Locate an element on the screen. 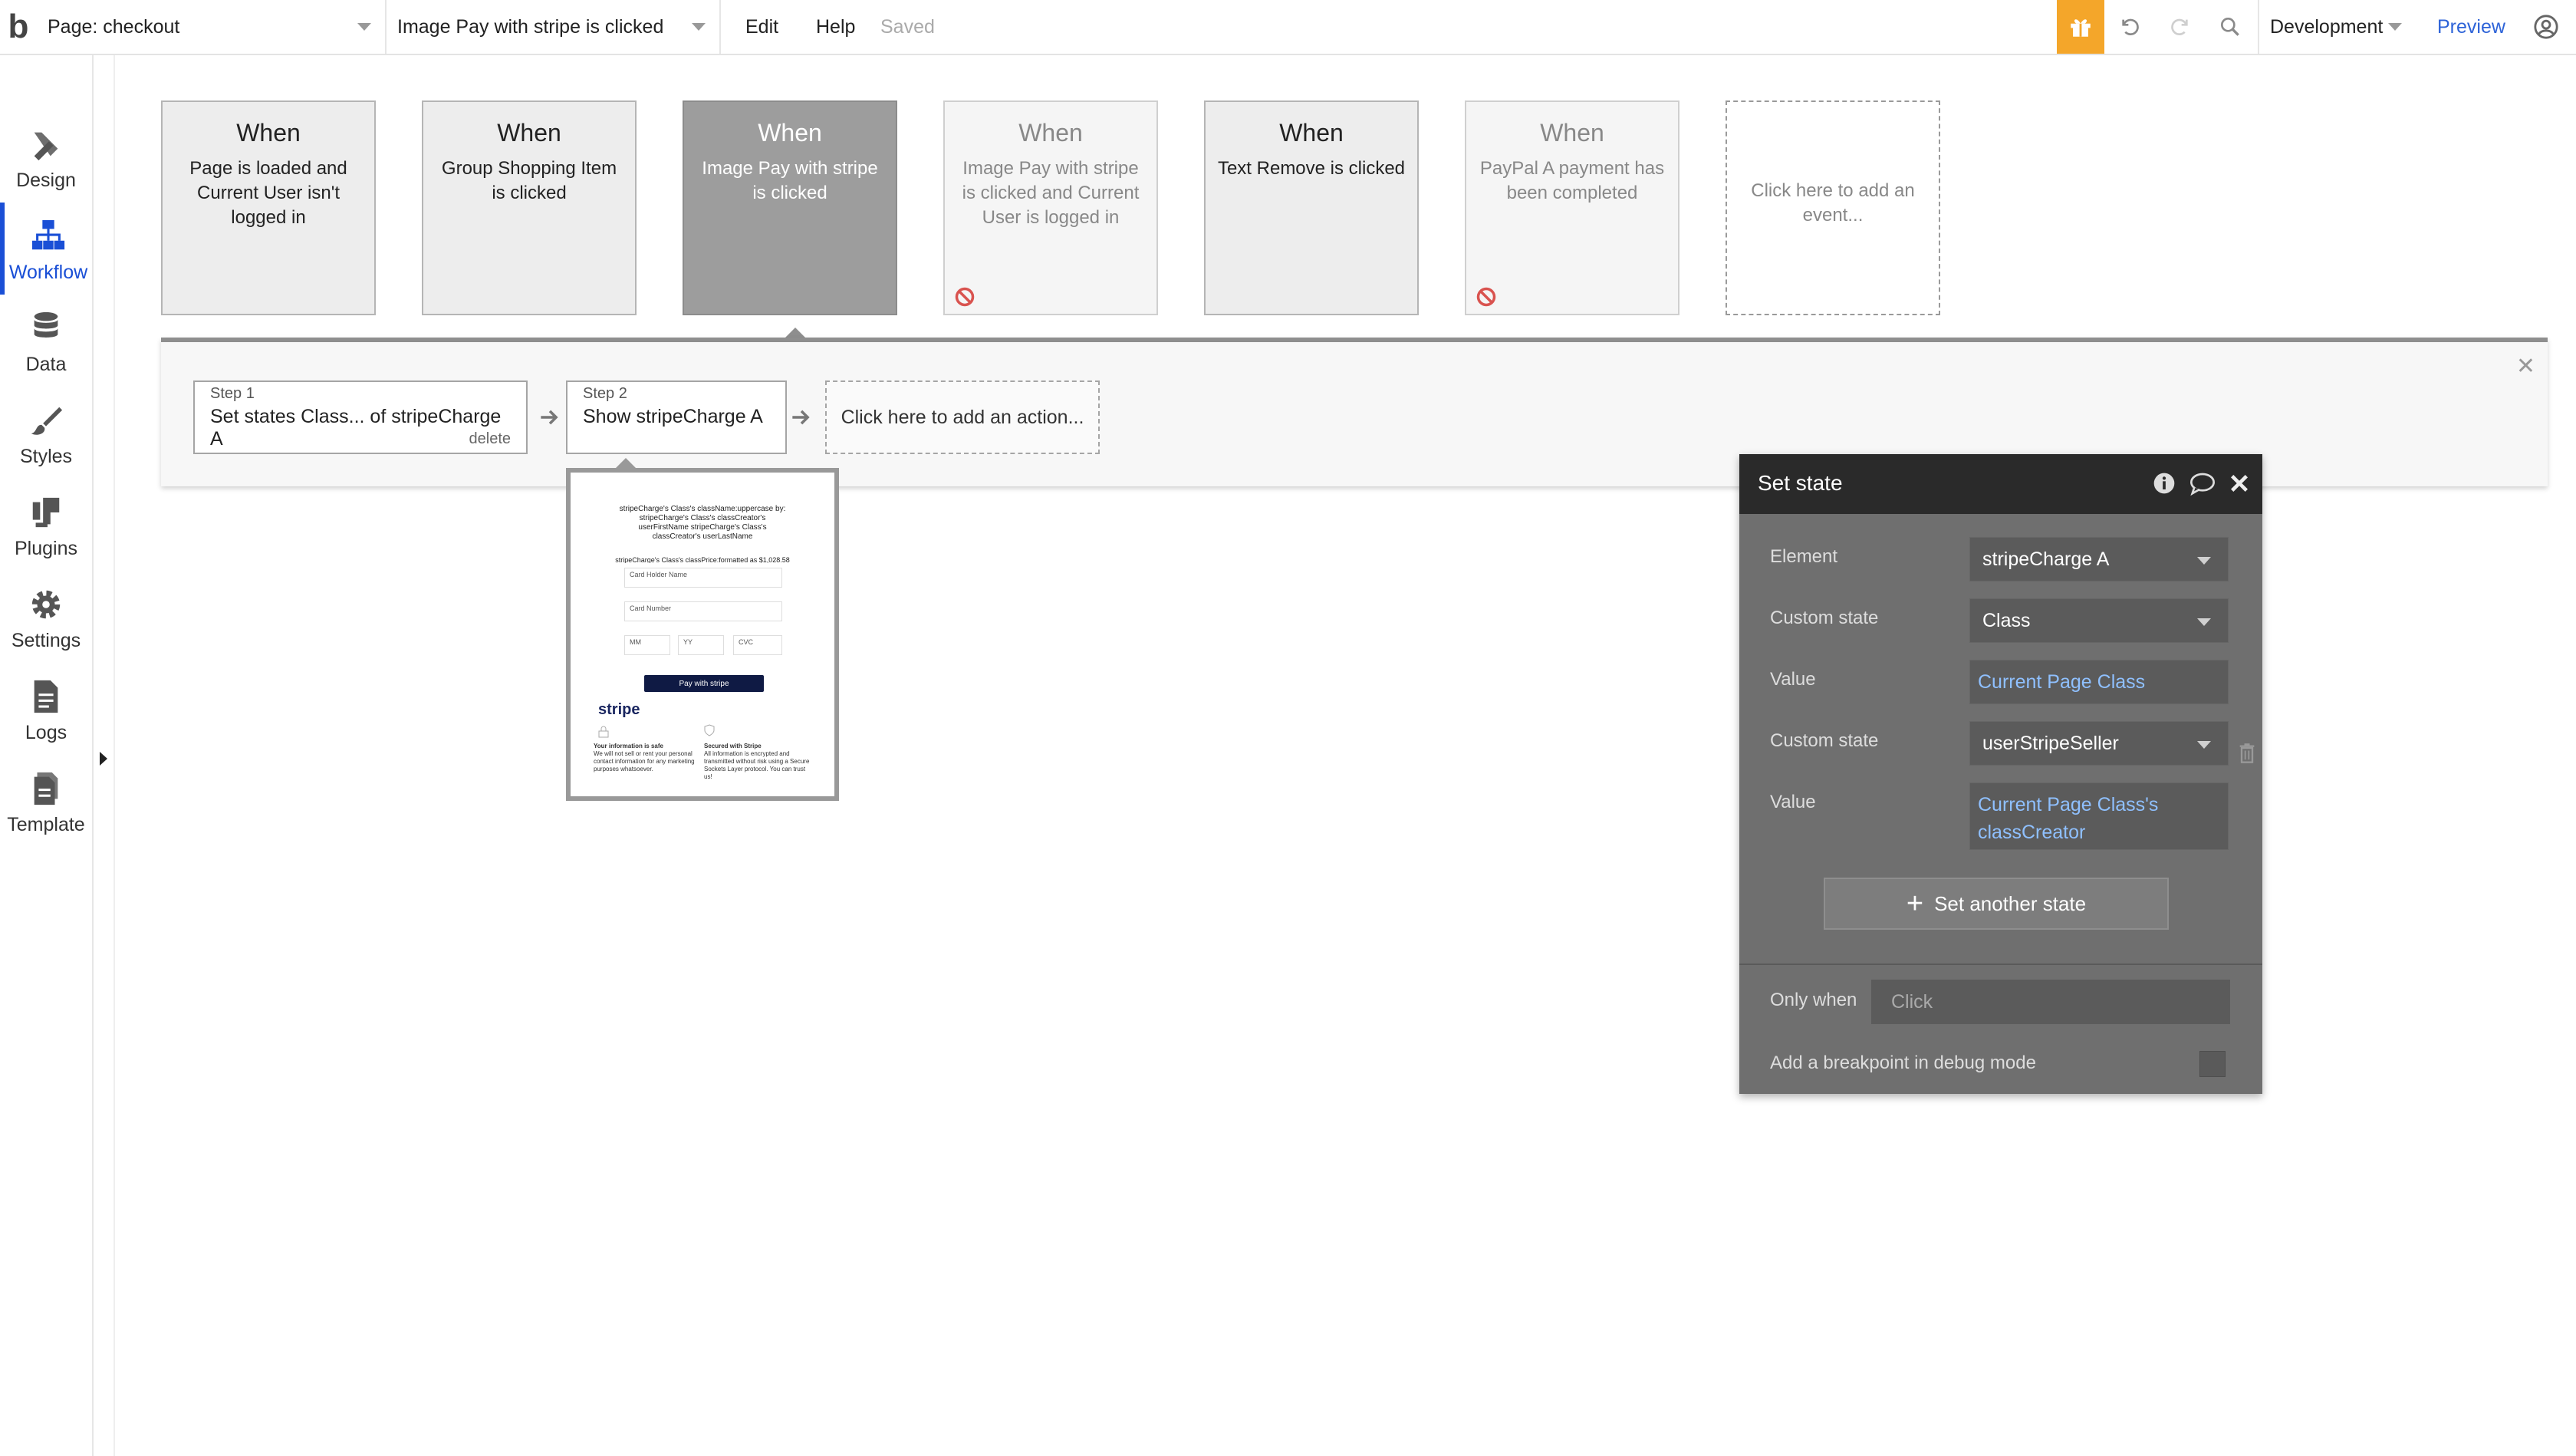 The width and height of the screenshot is (2576, 1456). stripe-logo: stripe is located at coordinates (619, 709).